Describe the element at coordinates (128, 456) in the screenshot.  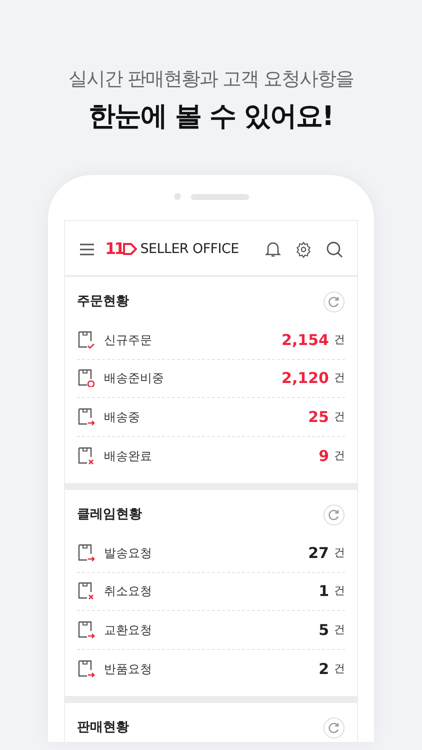
I see `row-label: 배송완료` at that location.